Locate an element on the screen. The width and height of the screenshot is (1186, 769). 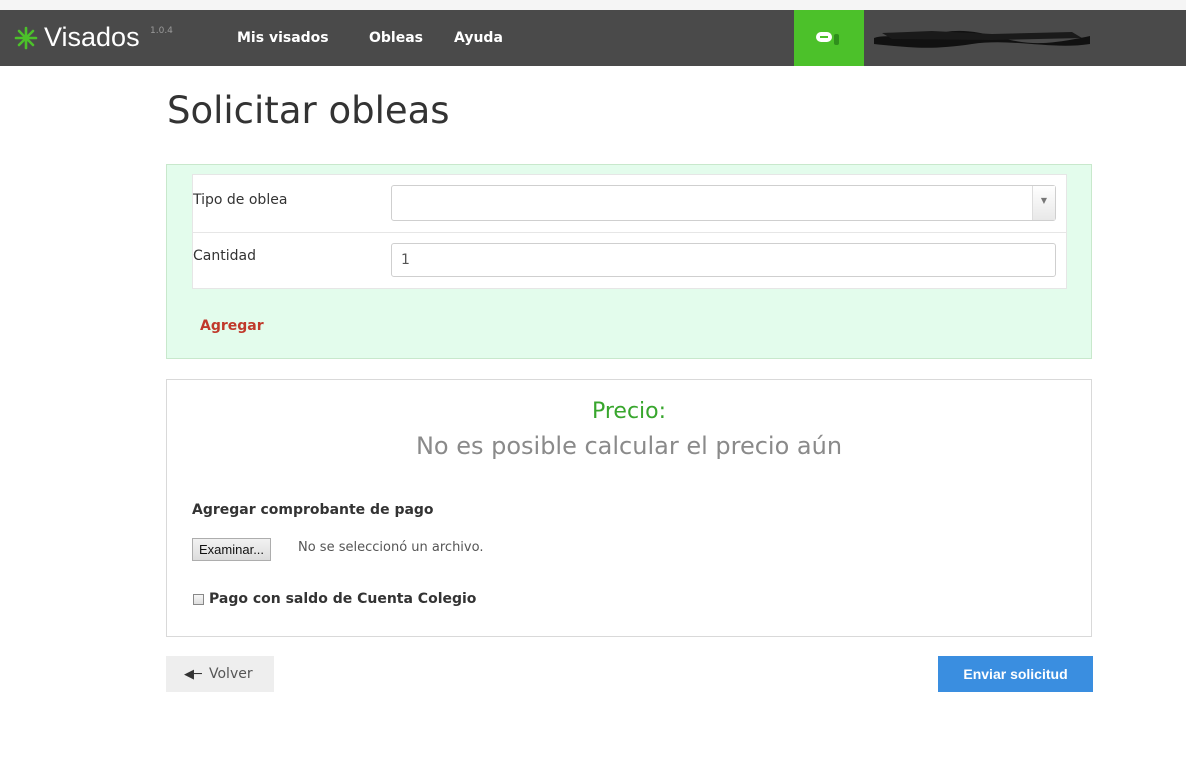
volver-button: ◀─ Volver is located at coordinates (220, 674).